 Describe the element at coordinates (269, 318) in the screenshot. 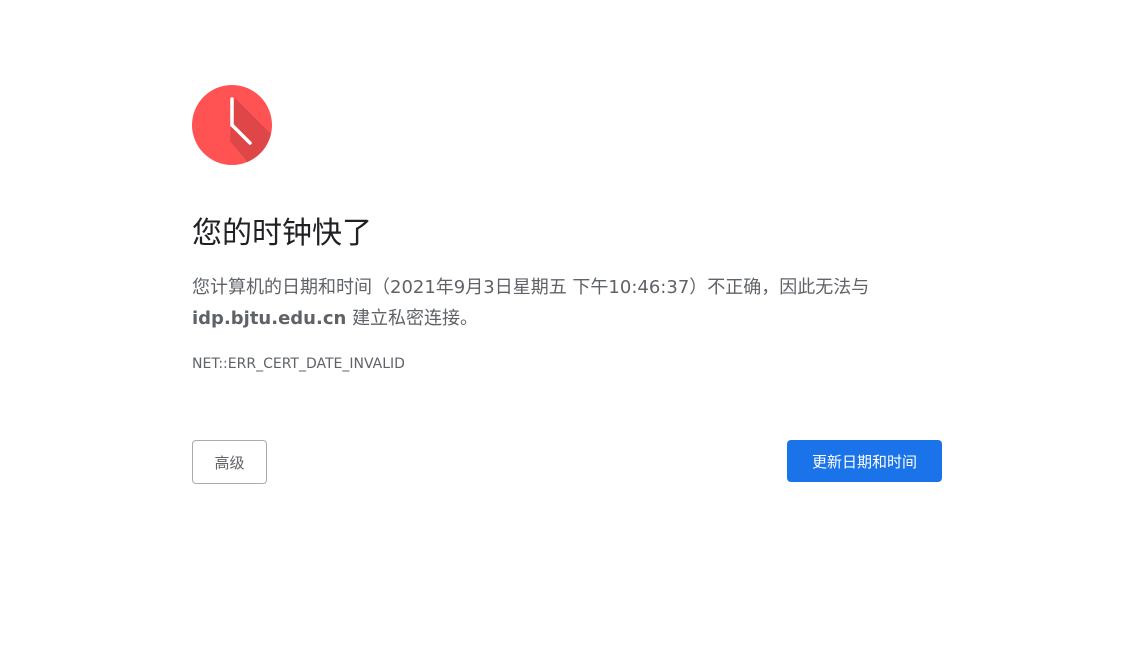

I see `host-name: idp.bjtu.edu.cn` at that location.